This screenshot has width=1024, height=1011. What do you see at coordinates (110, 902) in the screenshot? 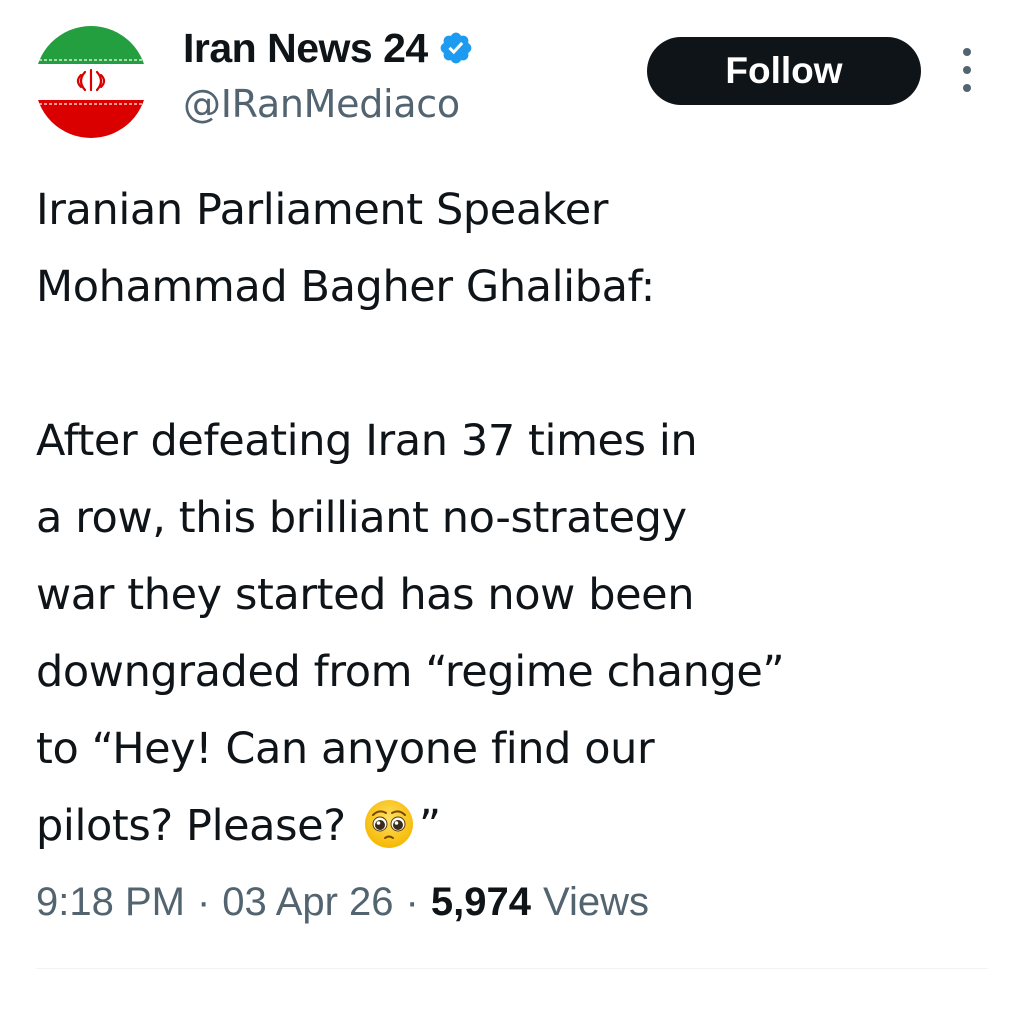
I see `tweet-time: 9:18 PM` at bounding box center [110, 902].